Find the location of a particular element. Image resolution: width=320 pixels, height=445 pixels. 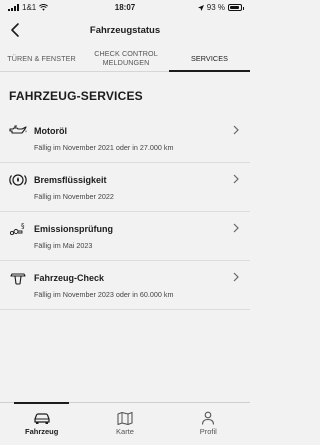

bottom-nav-label: Karte is located at coordinates (125, 431).